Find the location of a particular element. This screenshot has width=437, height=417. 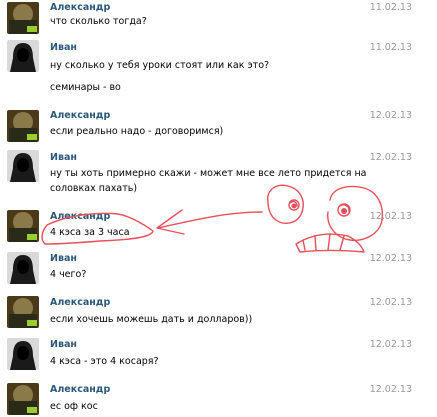

message-text: что сколько тогда? is located at coordinates (98, 21).